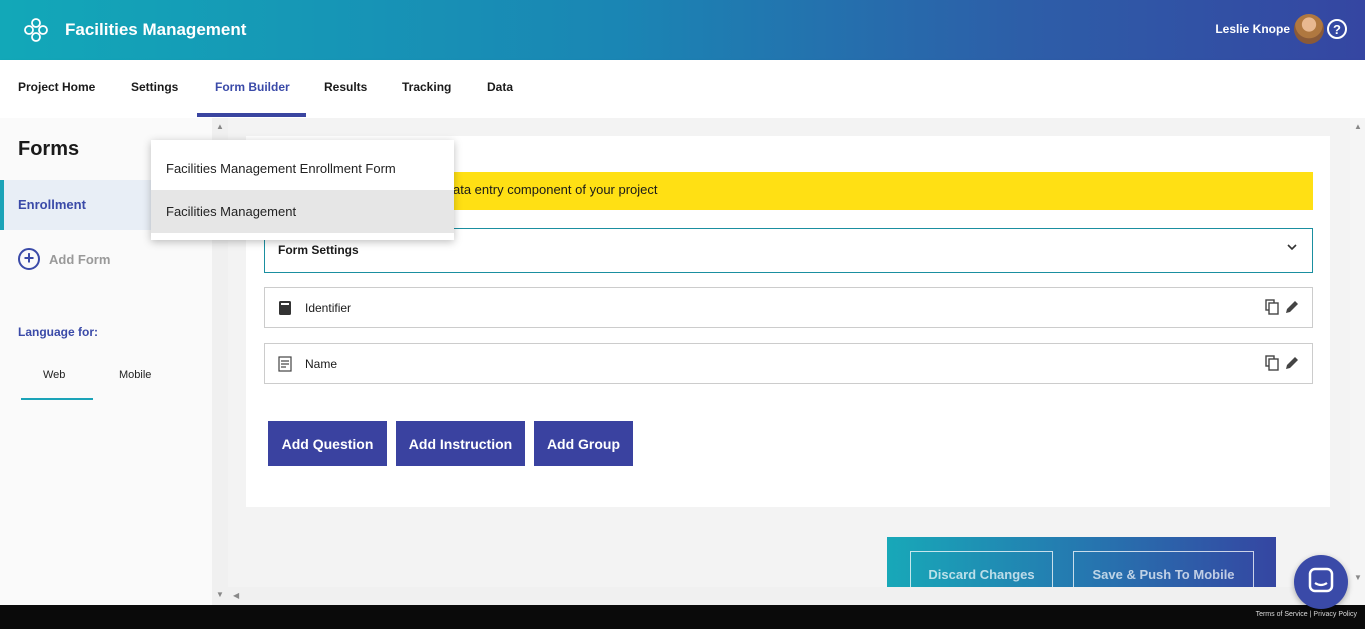  Describe the element at coordinates (52, 204) in the screenshot. I see `sidebar-item-label: Enrollment` at that location.